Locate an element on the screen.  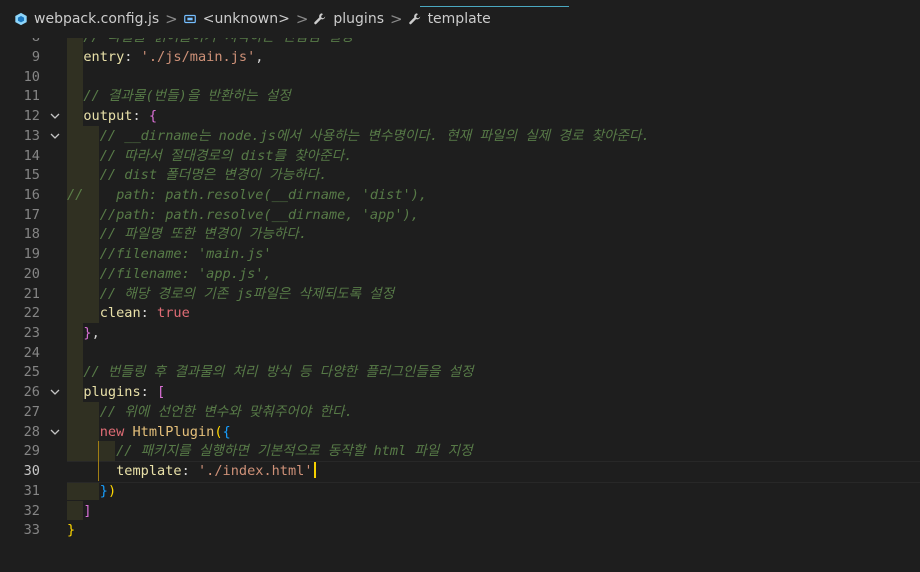
code-line: 12 output: { is located at coordinates (460, 116).